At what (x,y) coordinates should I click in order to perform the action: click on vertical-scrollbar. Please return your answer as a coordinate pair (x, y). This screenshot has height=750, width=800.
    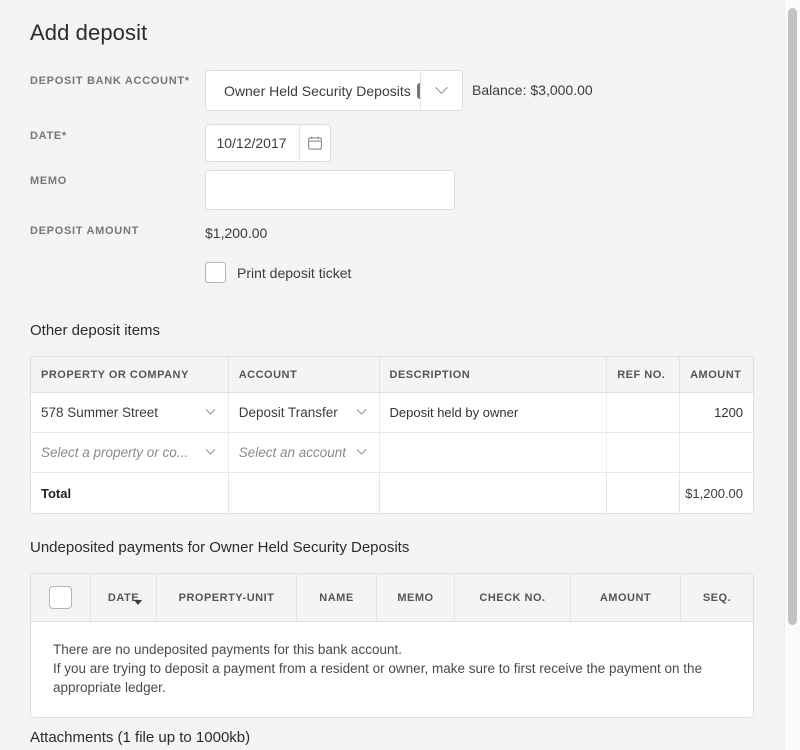
    Looking at the image, I should click on (792, 375).